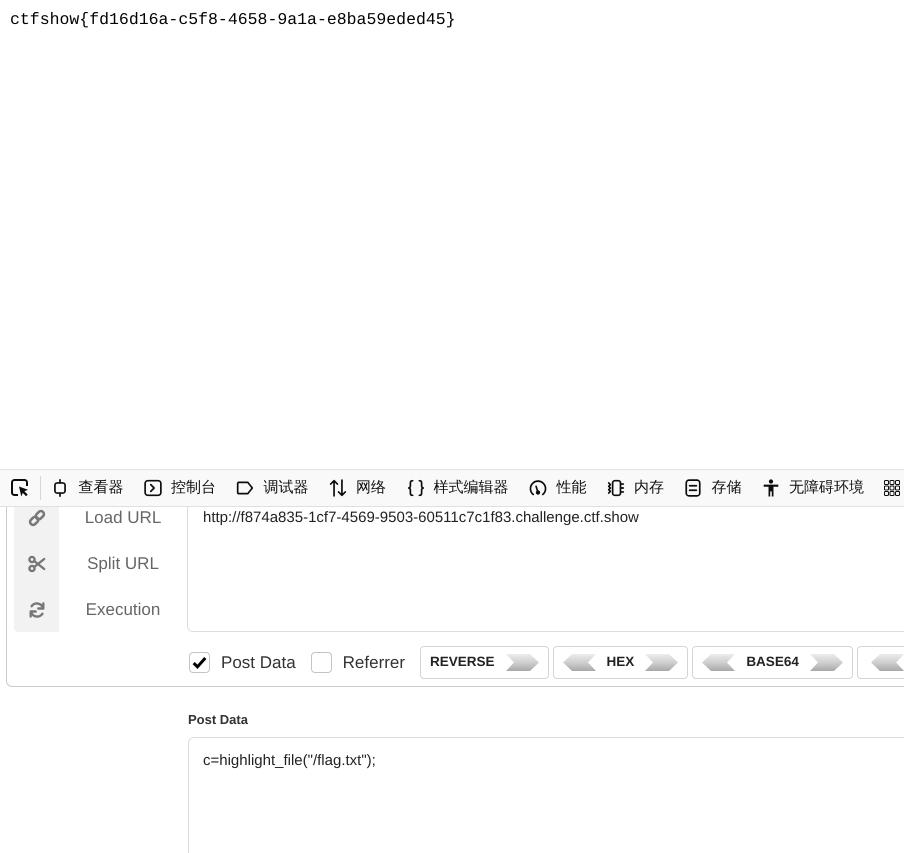 Image resolution: width=904 pixels, height=853 pixels. I want to click on menu-button: Execution, so click(100, 609).